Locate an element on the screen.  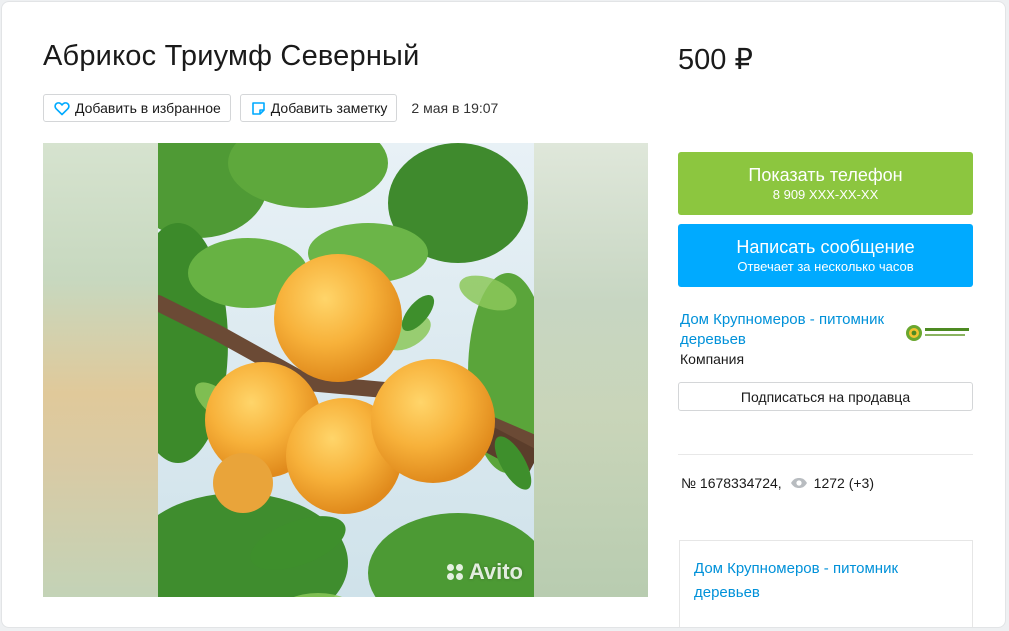
show-phone-button: Показать телефон 8 909 XXX-XX-XX is located at coordinates (825, 183).